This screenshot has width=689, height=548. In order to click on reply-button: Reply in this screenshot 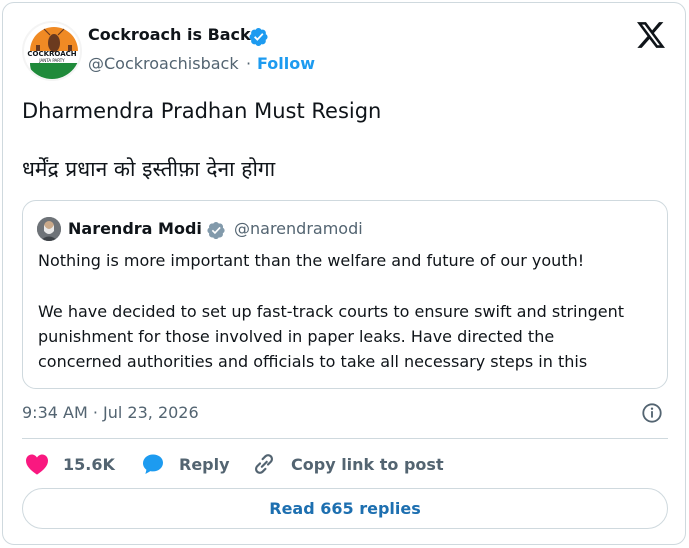, I will do `click(185, 464)`.